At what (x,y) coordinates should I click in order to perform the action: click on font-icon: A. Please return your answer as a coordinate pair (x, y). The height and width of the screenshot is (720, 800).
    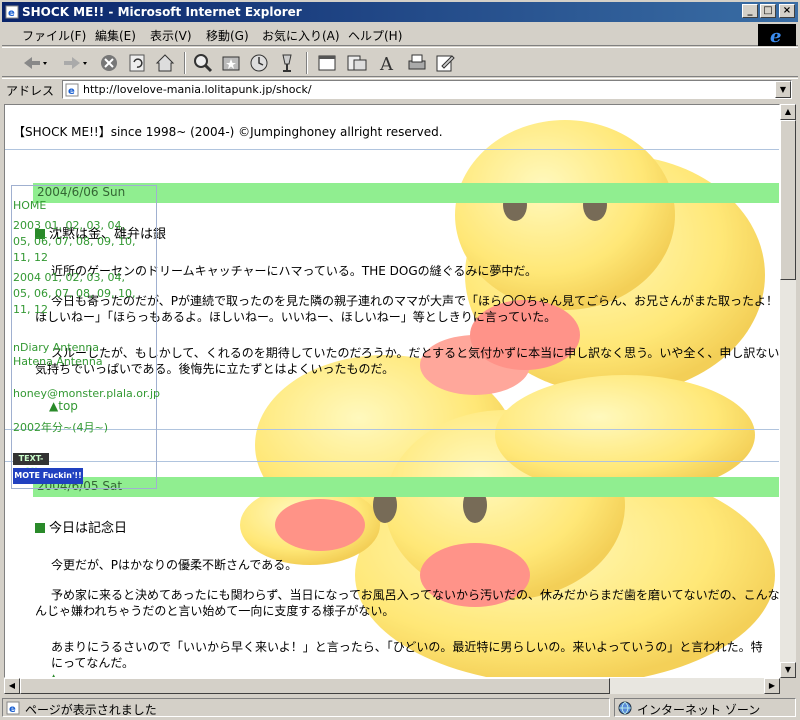
    Looking at the image, I should click on (387, 63).